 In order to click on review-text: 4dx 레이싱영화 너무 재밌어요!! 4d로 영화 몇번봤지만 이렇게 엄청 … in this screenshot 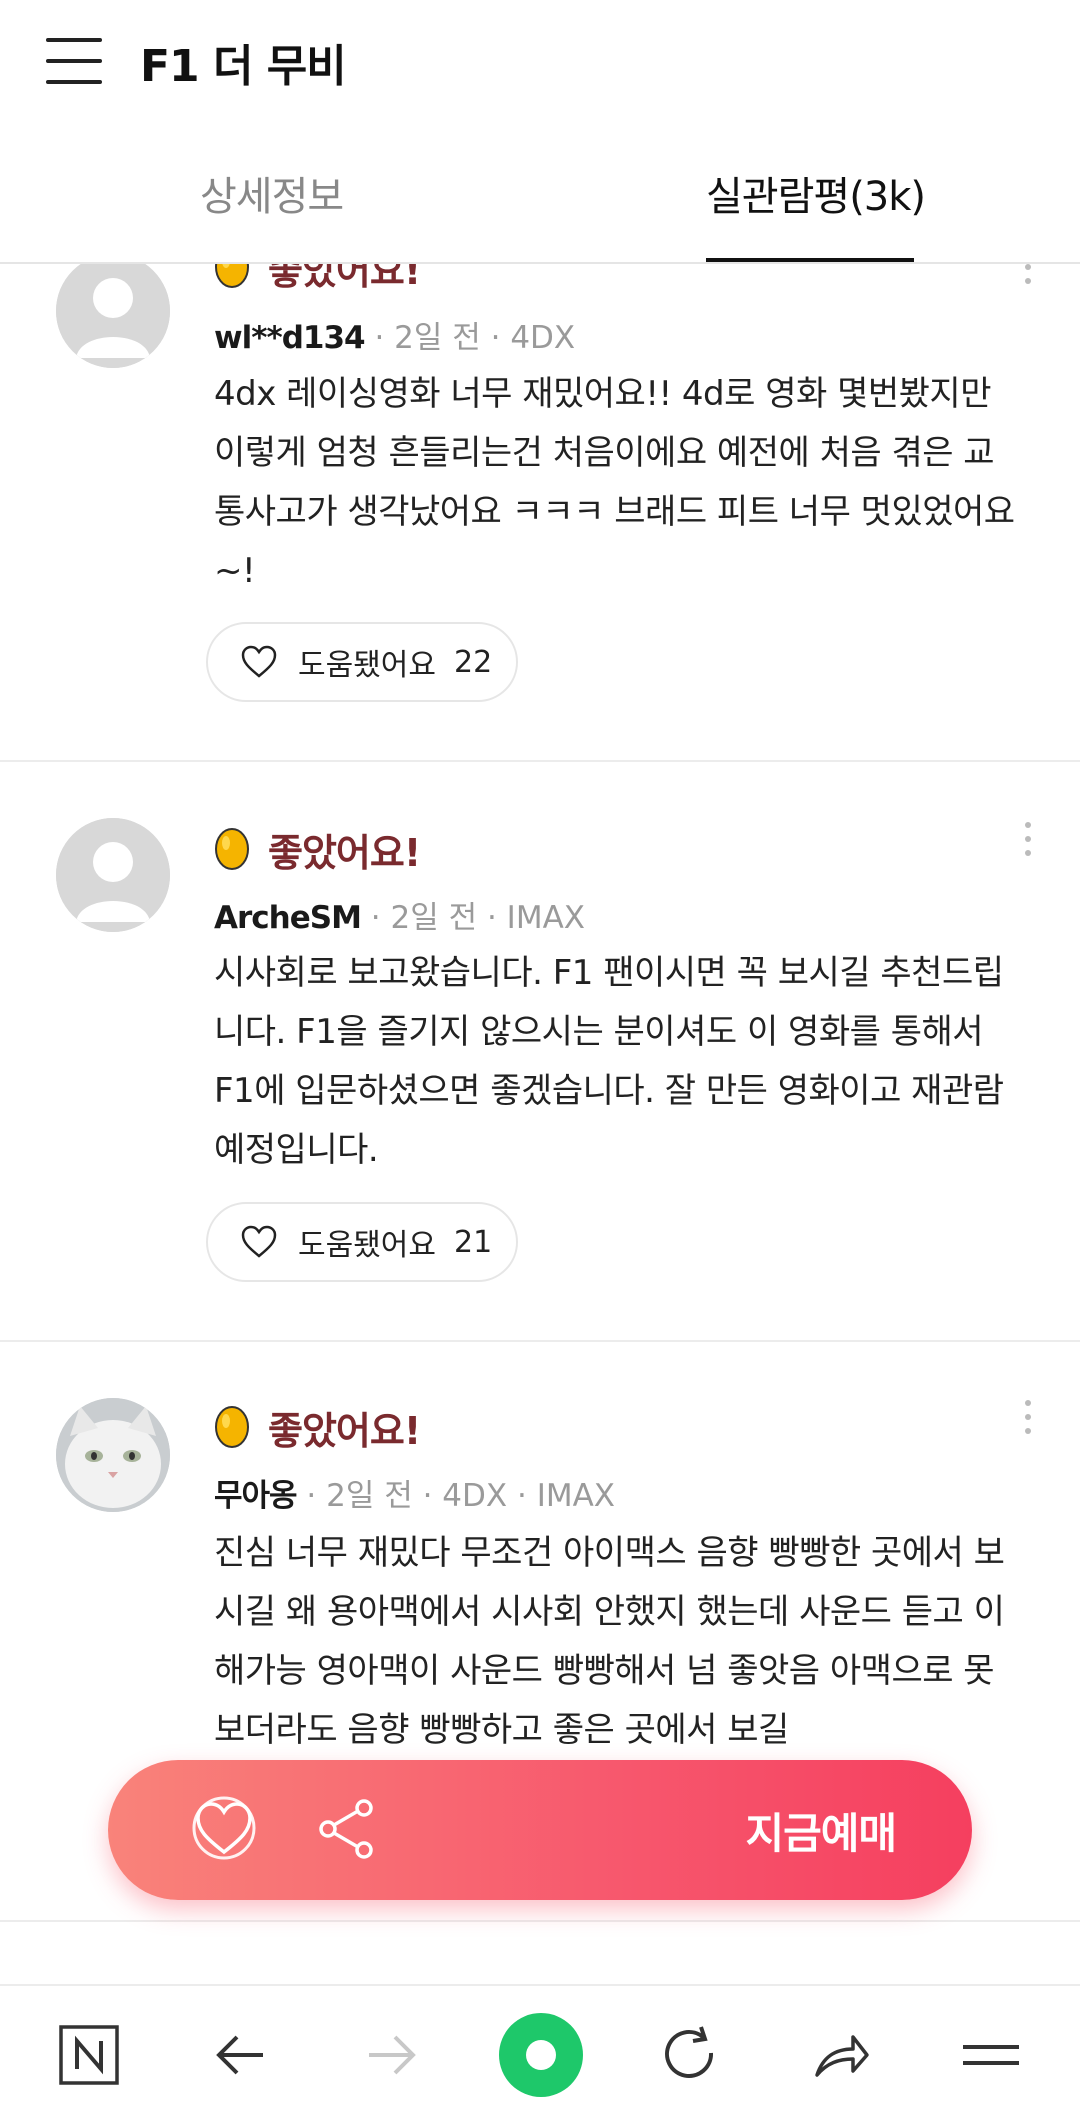, I will do `click(614, 482)`.